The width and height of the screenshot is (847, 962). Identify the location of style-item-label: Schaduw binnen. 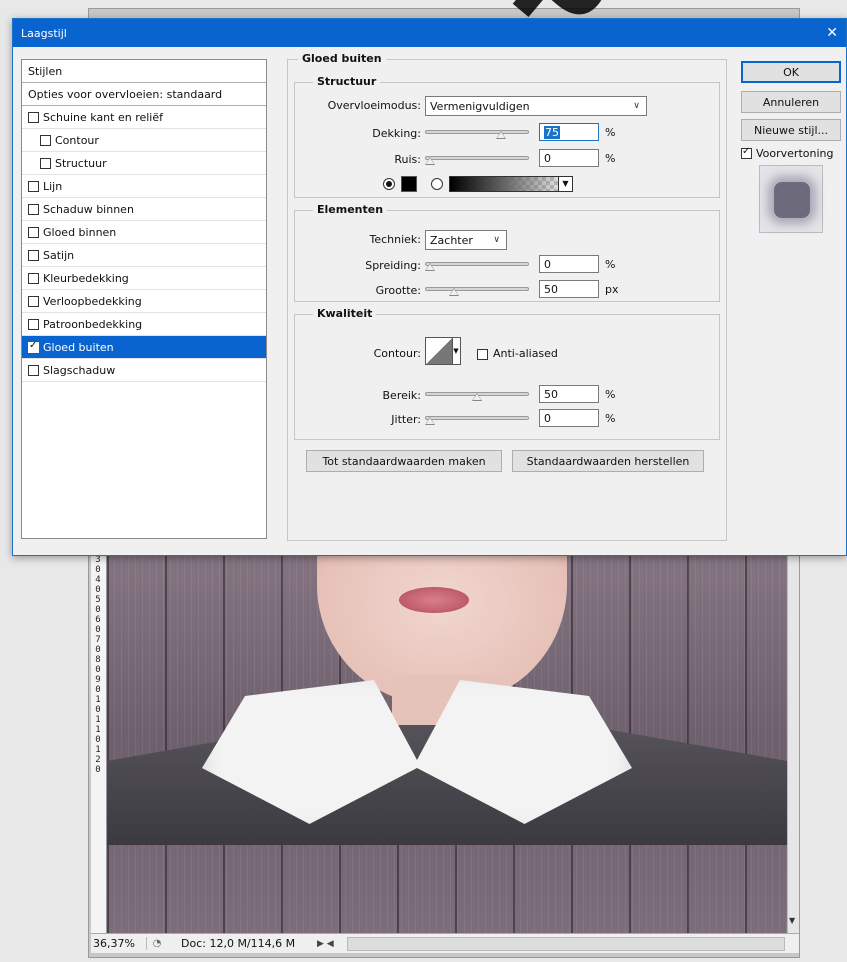
(88, 209).